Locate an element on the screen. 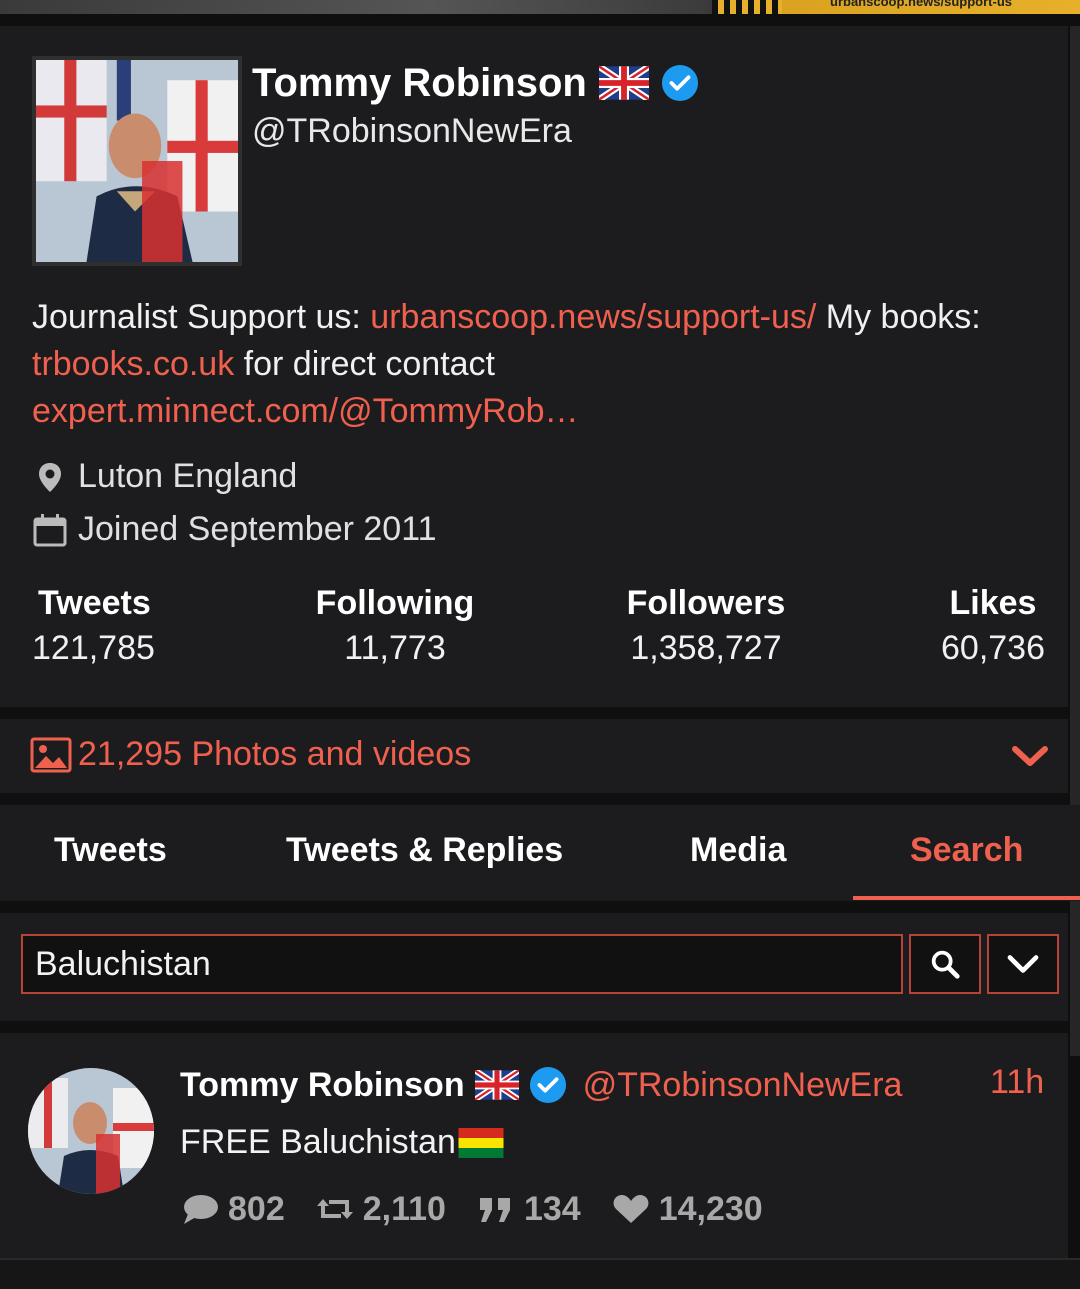  profile-avatar is located at coordinates (137, 161).